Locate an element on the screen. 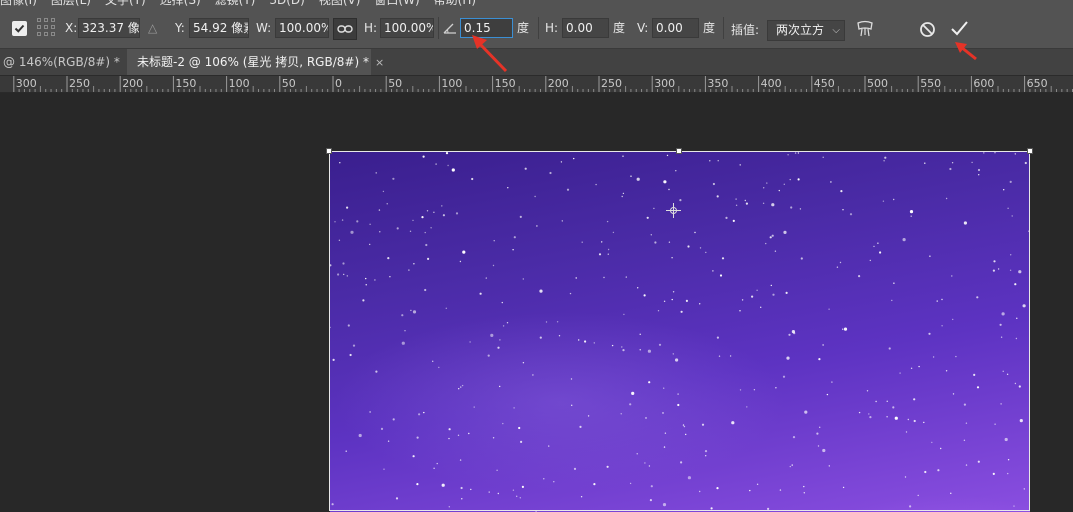 This screenshot has width=1073, height=512. warp-mode-icon is located at coordinates (865, 30).